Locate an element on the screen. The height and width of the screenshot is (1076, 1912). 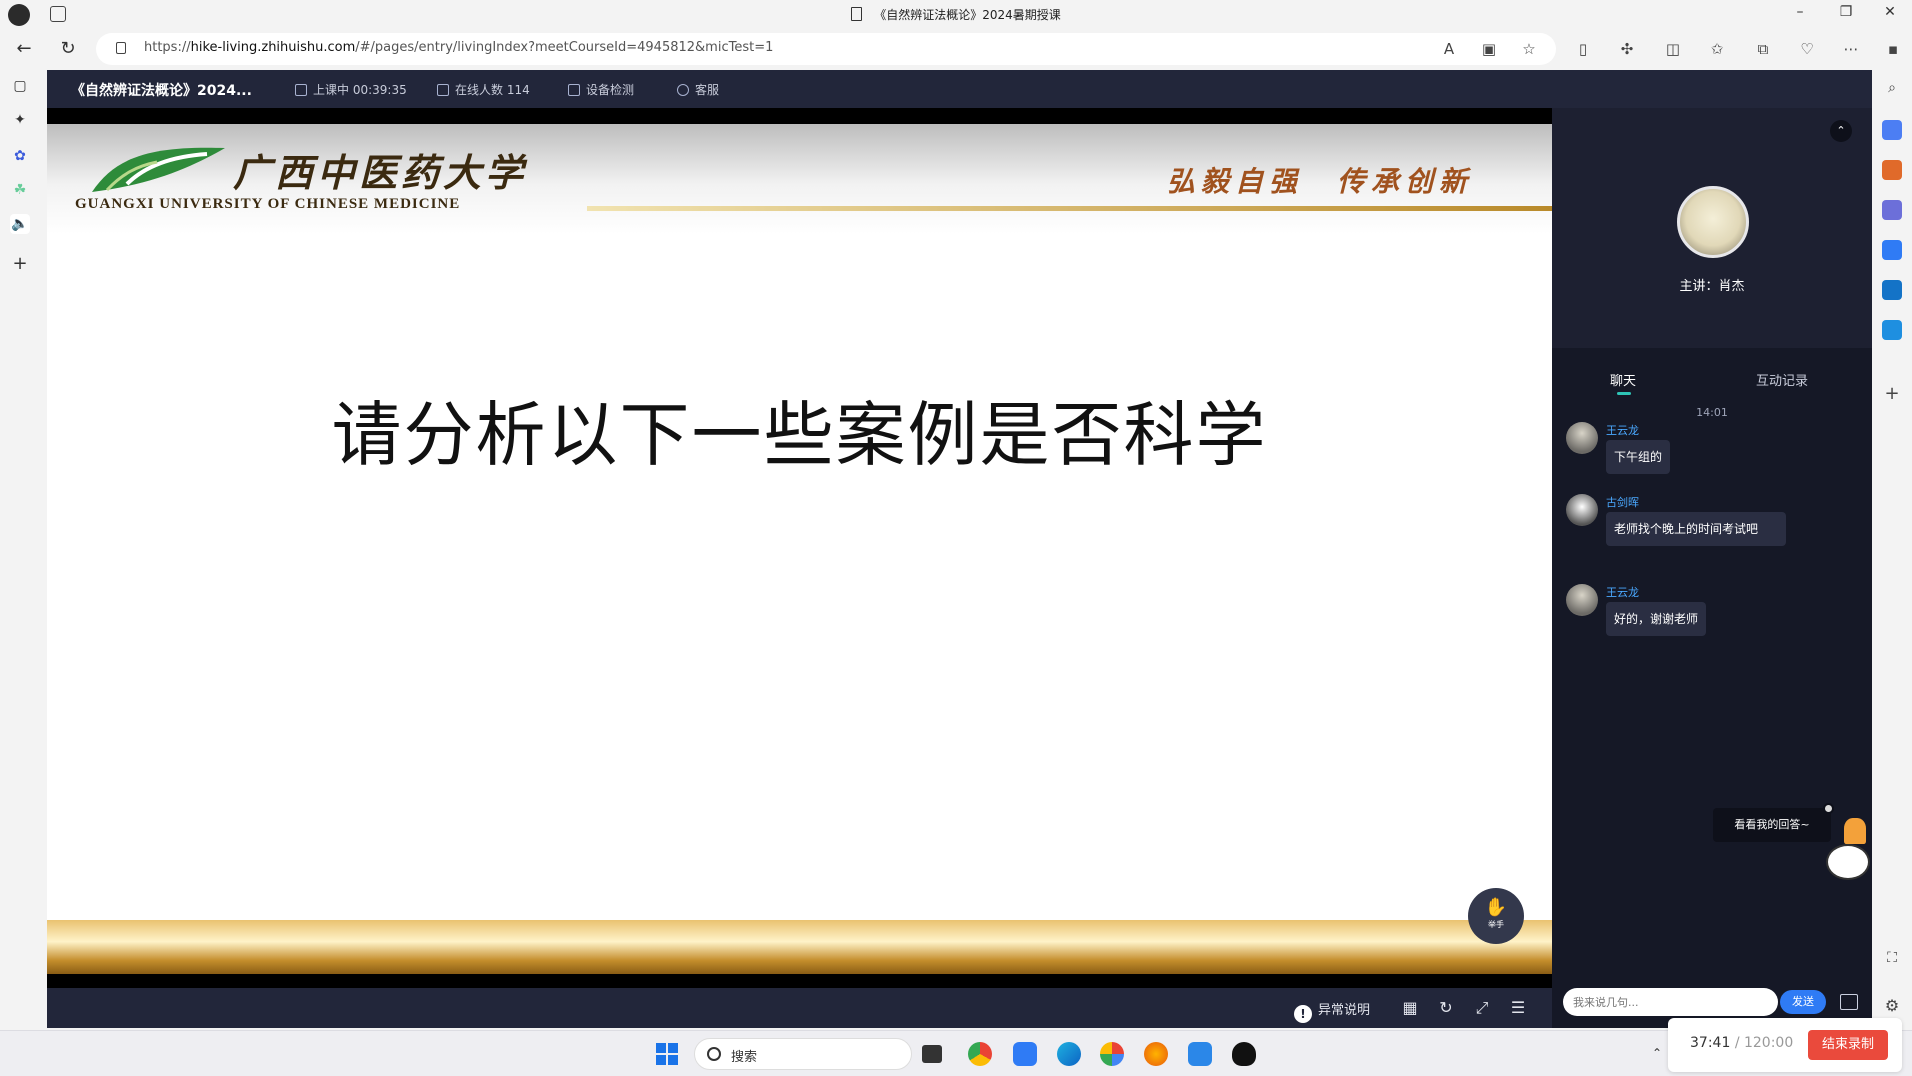
taskbar-search: 搜索 is located at coordinates (803, 1054).